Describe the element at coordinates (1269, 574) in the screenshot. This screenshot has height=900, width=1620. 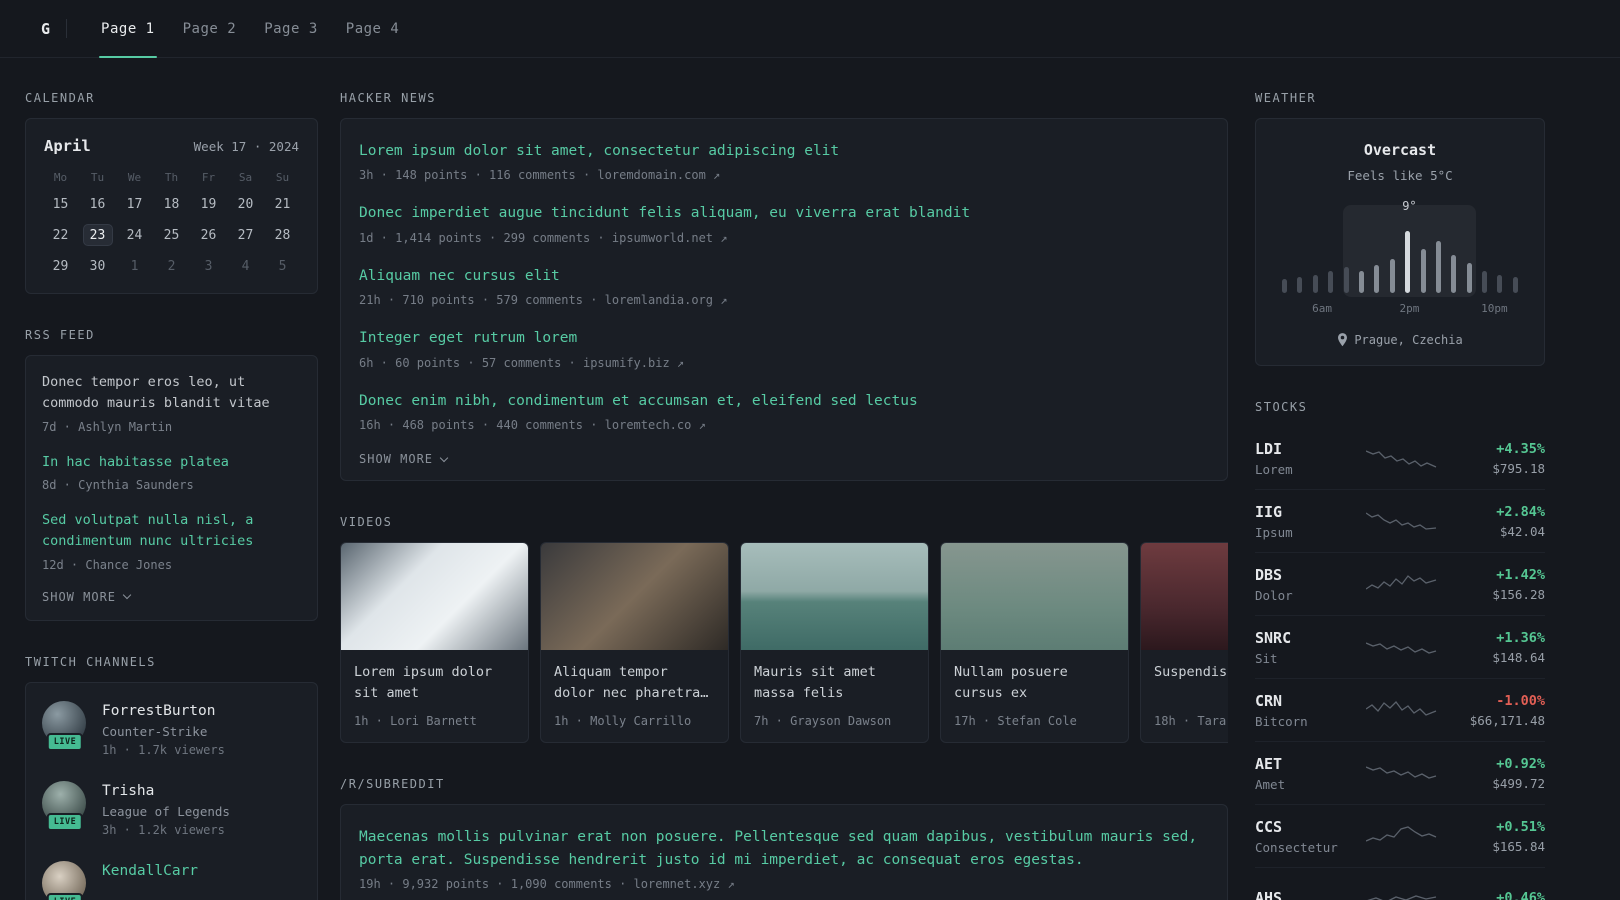
I see `stock-symbol: DBS` at that location.